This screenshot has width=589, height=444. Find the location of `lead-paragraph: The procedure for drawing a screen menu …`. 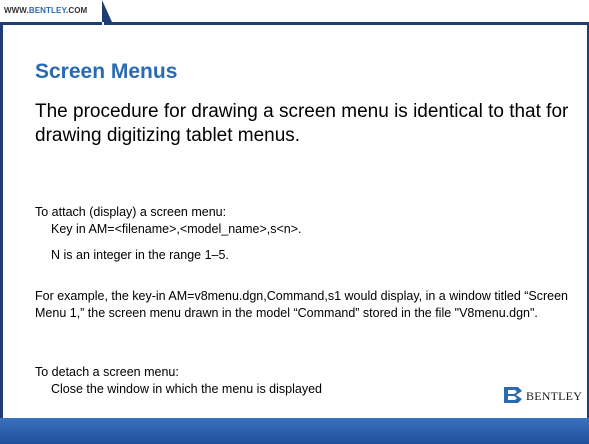

lead-paragraph: The procedure for drawing a screen menu … is located at coordinates (302, 123).